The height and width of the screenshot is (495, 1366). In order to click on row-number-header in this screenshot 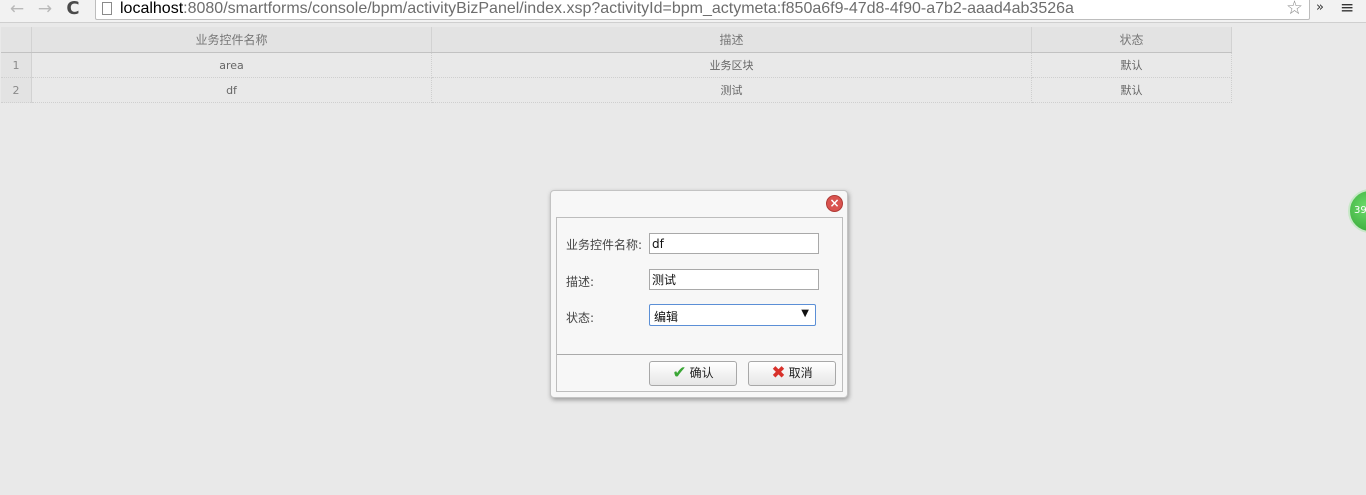, I will do `click(16, 40)`.